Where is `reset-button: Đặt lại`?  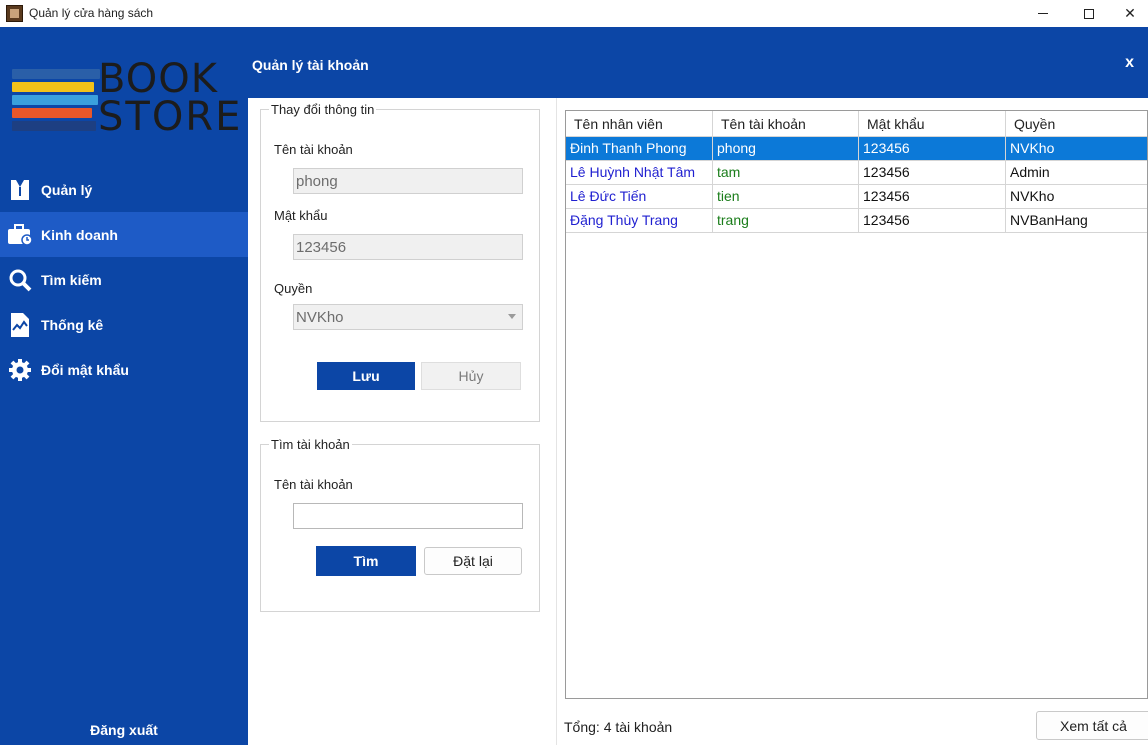 reset-button: Đặt lại is located at coordinates (473, 561).